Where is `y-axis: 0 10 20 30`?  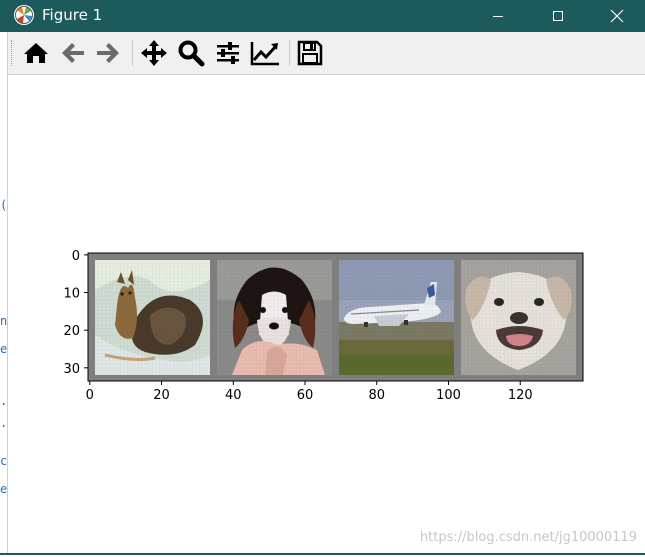 y-axis: 0 10 20 30 is located at coordinates (75, 313).